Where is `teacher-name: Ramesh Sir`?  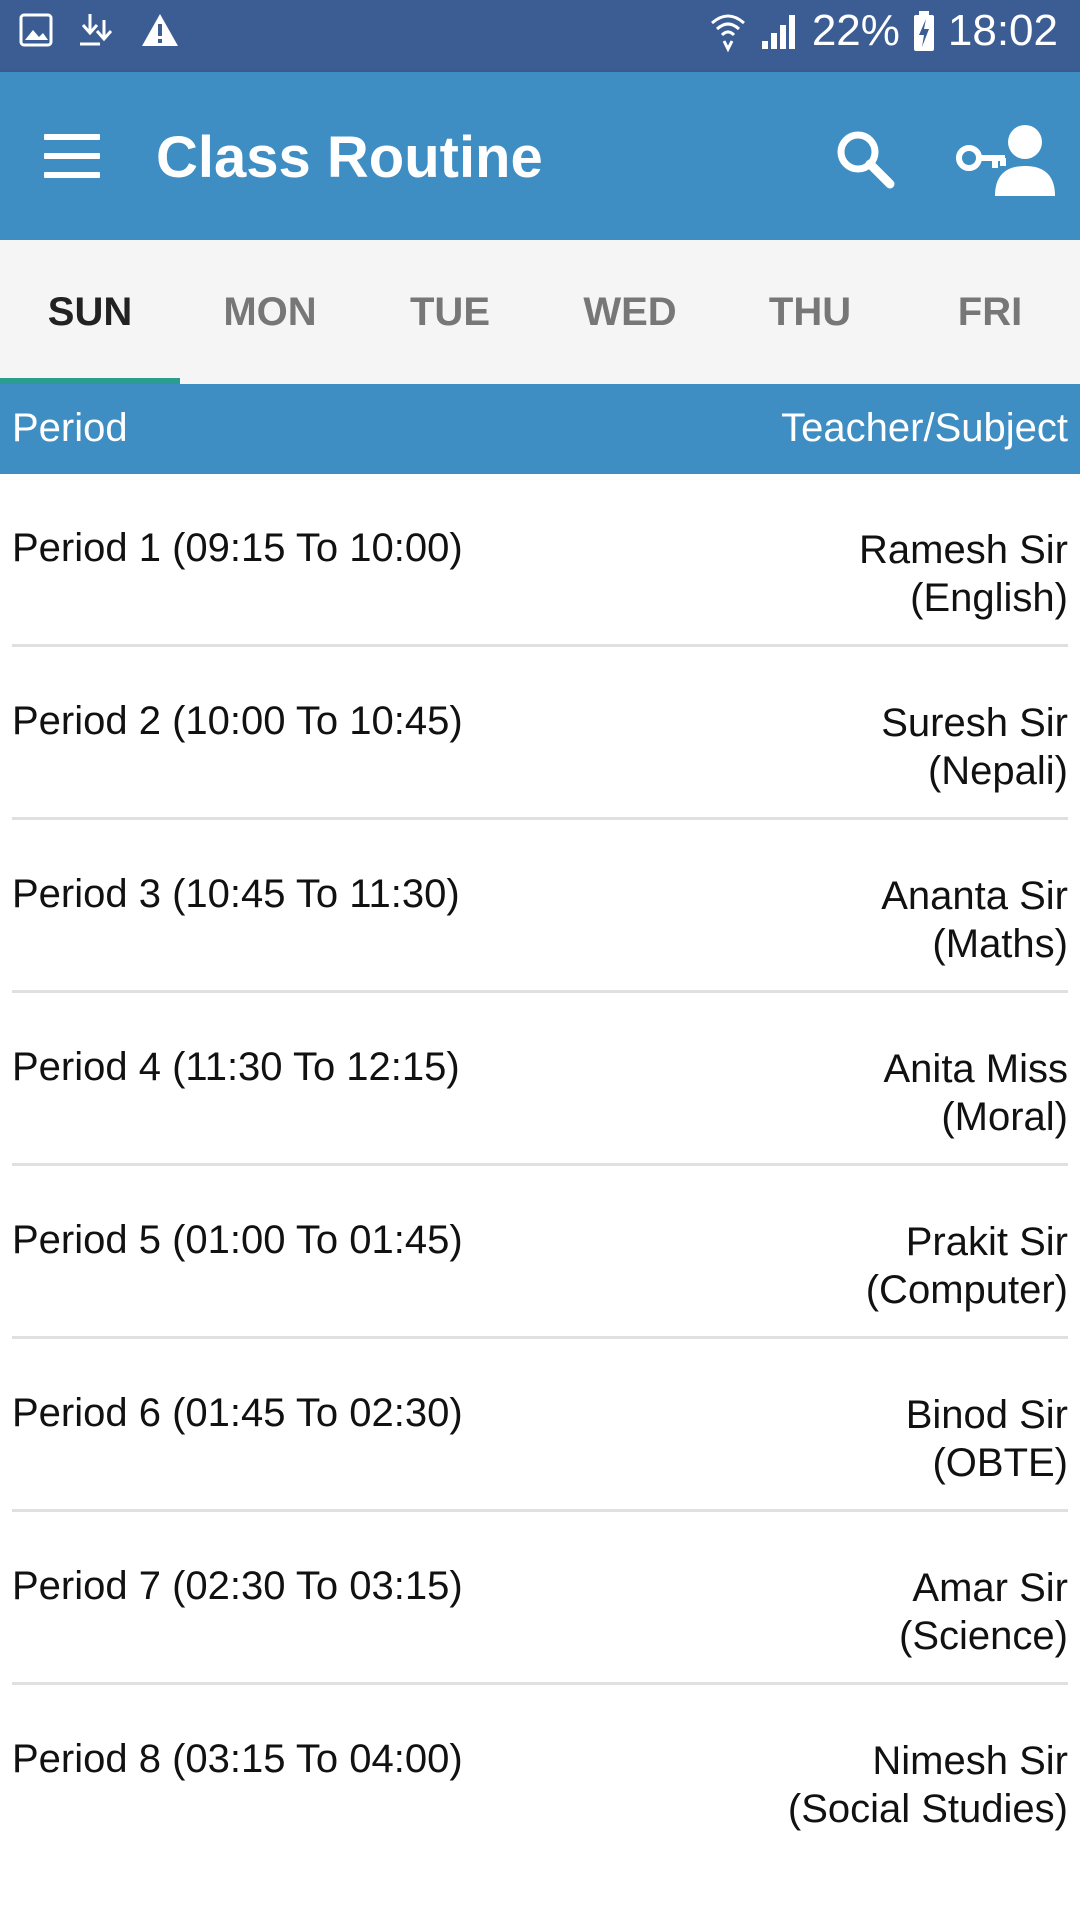 teacher-name: Ramesh Sir is located at coordinates (963, 550).